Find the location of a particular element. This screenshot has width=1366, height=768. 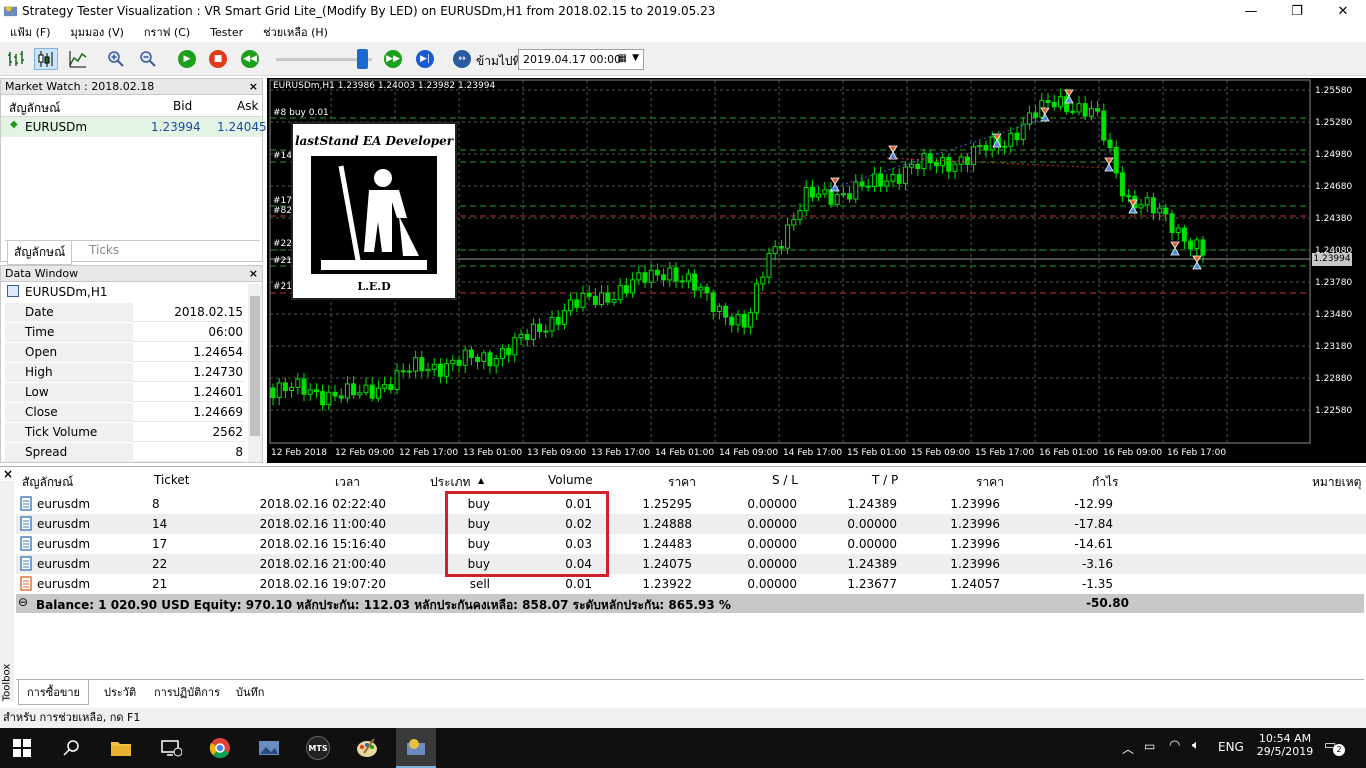

goto-date-picker: 2019.04.17 00:00 ▦ ▼ is located at coordinates (581, 59).